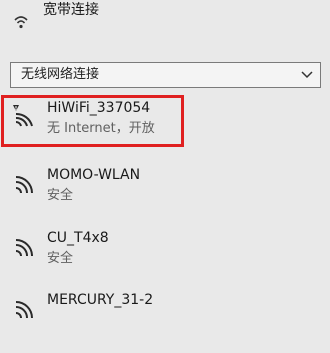 The width and height of the screenshot is (330, 353). I want to click on dialup-connection-icon, so click(21, 22).